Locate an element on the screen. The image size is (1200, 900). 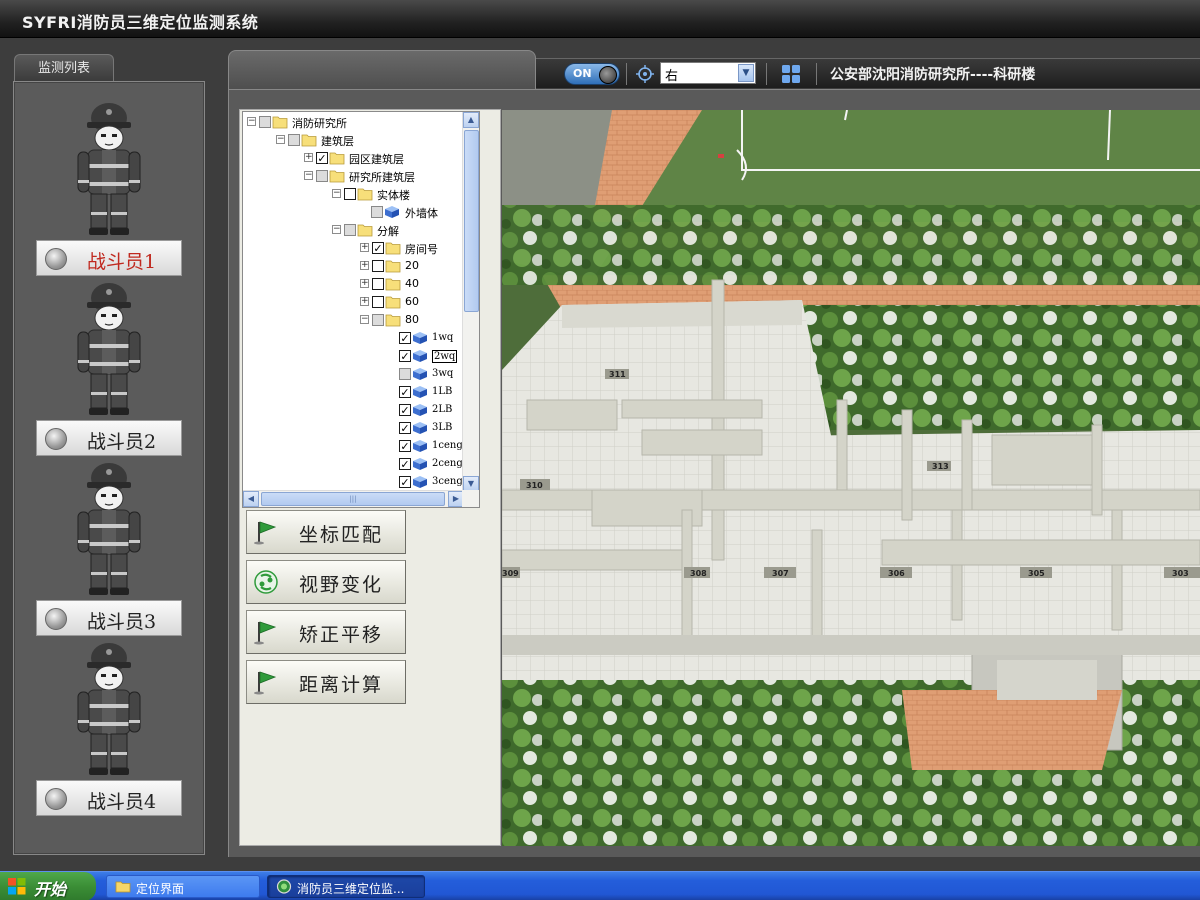
tree-node: ✓ 2LB is located at coordinates (353, 410).